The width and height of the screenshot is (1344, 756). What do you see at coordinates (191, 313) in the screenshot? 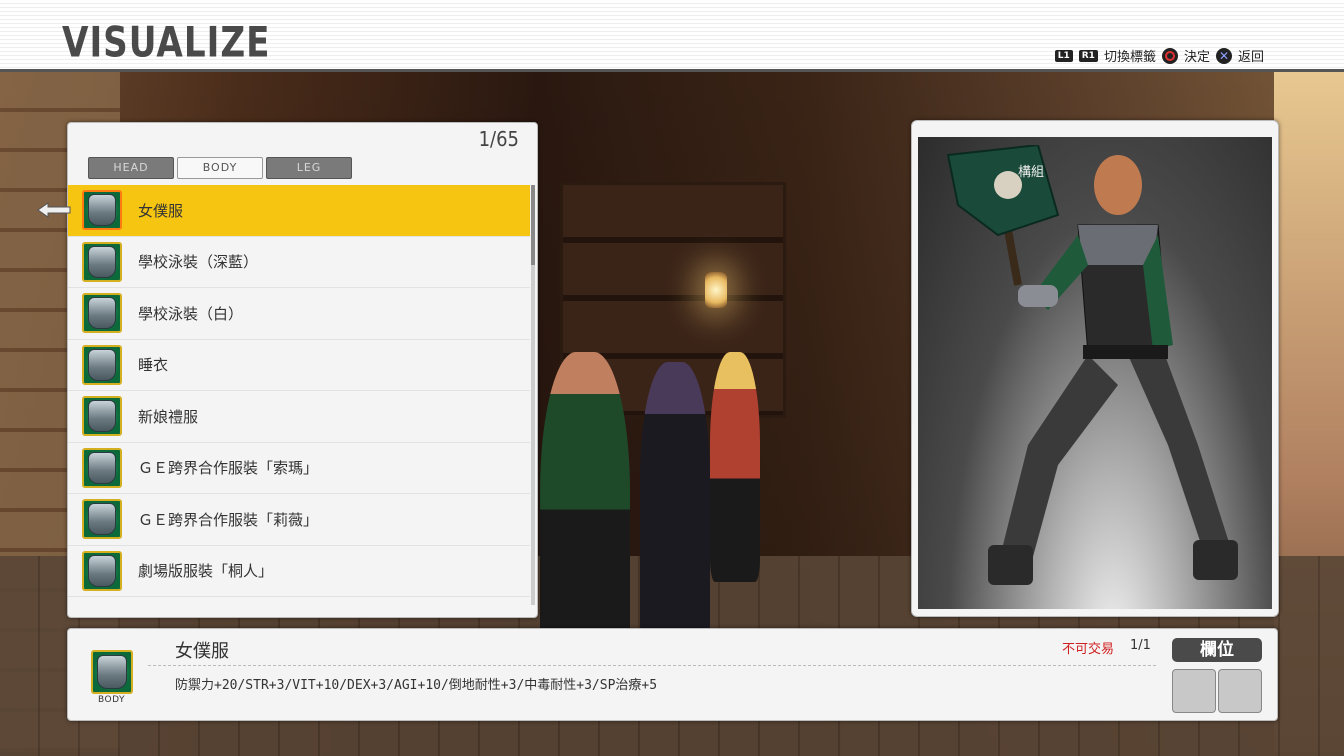
I see `item-name: 學校泳裝（白）` at bounding box center [191, 313].